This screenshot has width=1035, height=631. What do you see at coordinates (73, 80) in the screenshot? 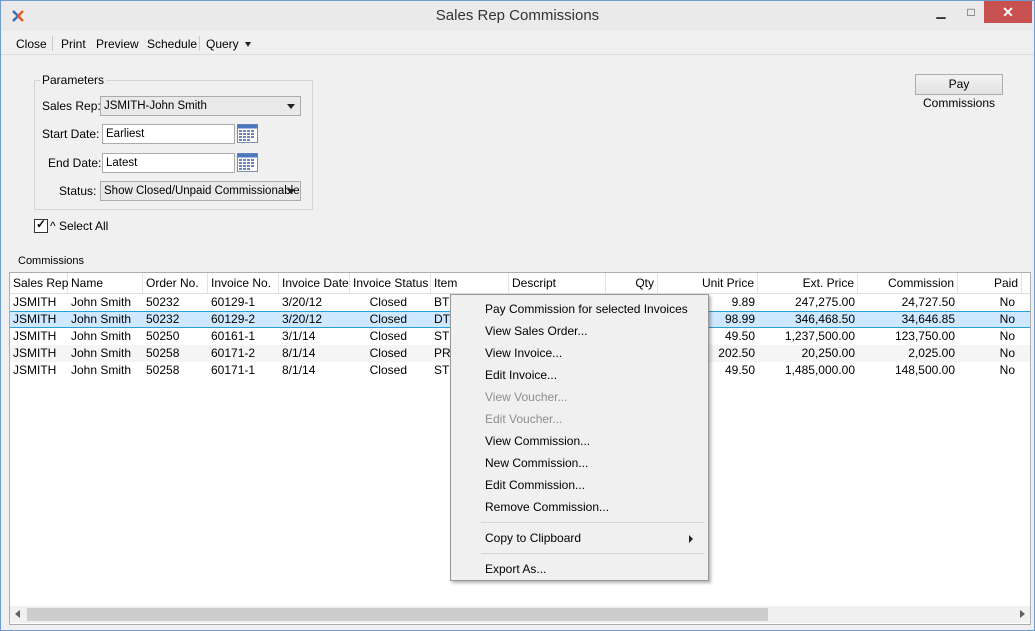
I see `parameters-legend: Parameters` at bounding box center [73, 80].